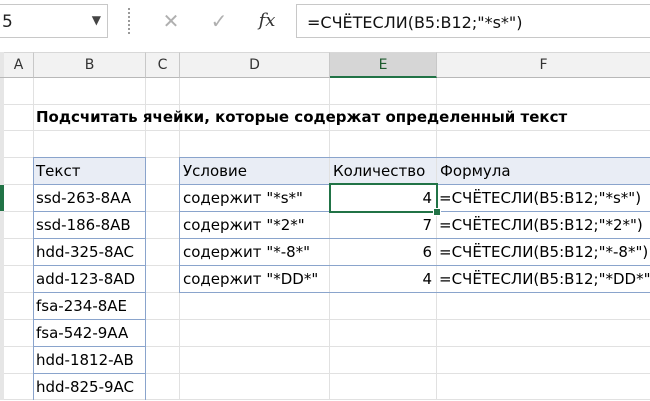 The image size is (650, 401). Describe the element at coordinates (90, 387) in the screenshot. I see `list-item: hdd-825-9AC` at that location.